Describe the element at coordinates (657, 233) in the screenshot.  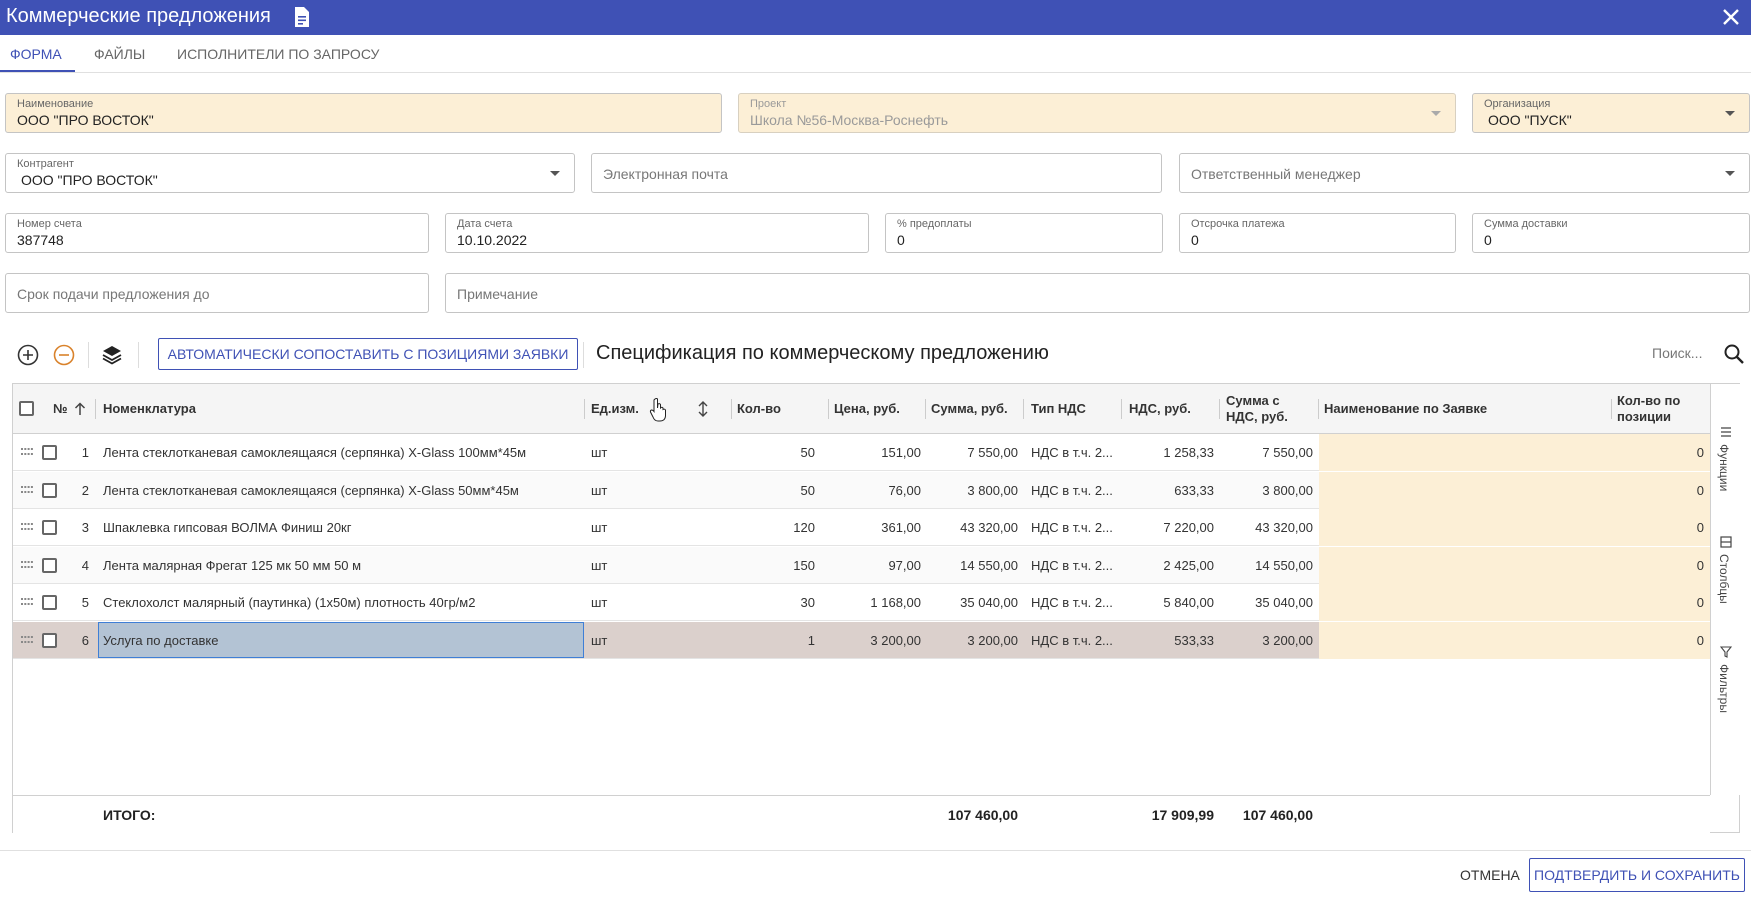
I see `invoice-date-input: Дата счета 10.10.2022` at that location.